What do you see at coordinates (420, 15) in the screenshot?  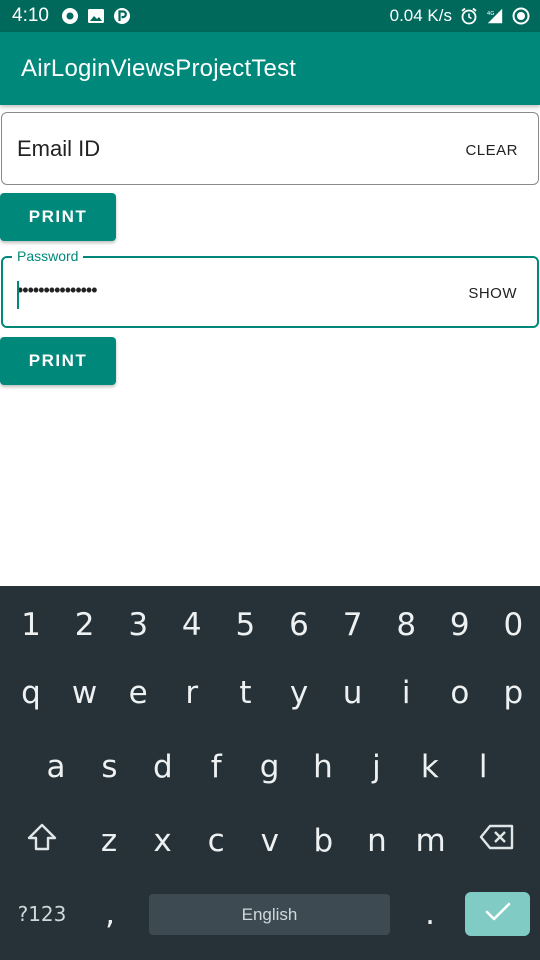 I see `net-speed: 0.04 K/s` at bounding box center [420, 15].